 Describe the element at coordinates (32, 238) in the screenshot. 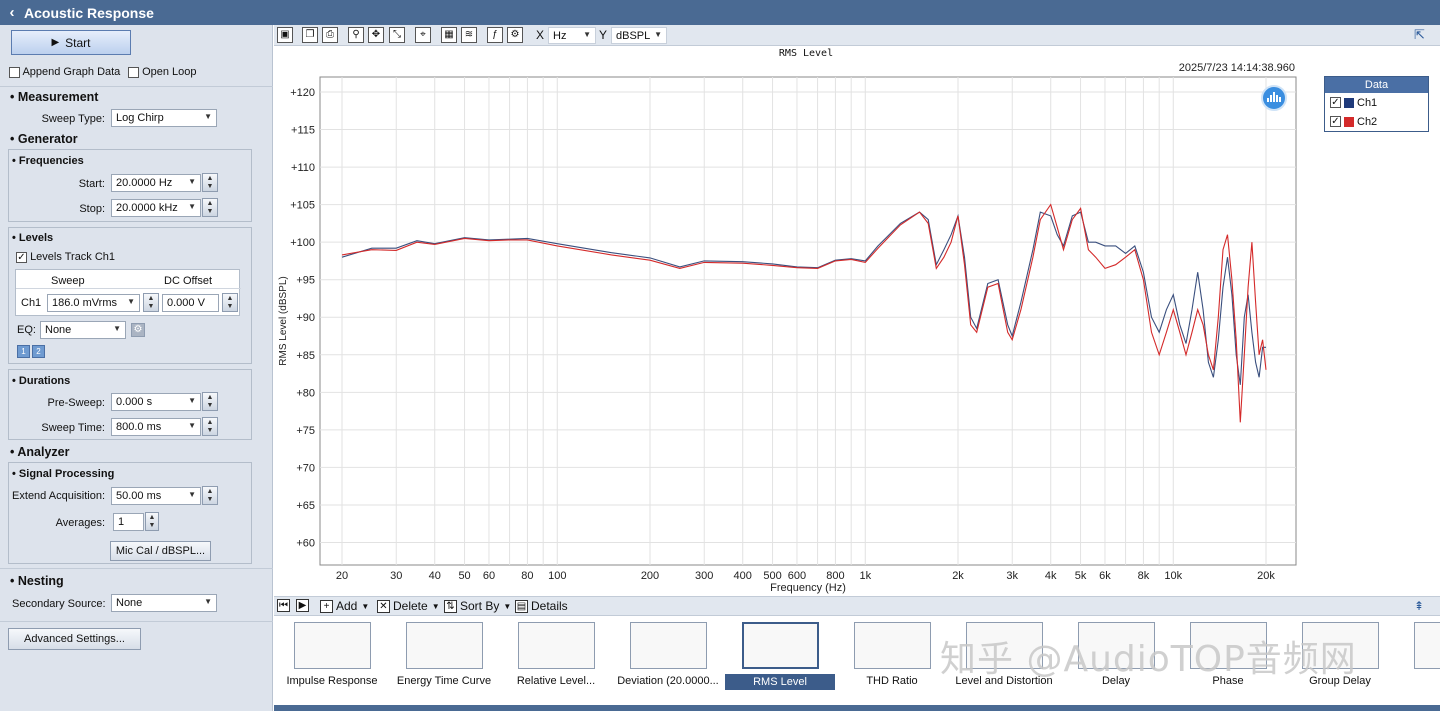

I see `levels-heading: • Levels` at that location.